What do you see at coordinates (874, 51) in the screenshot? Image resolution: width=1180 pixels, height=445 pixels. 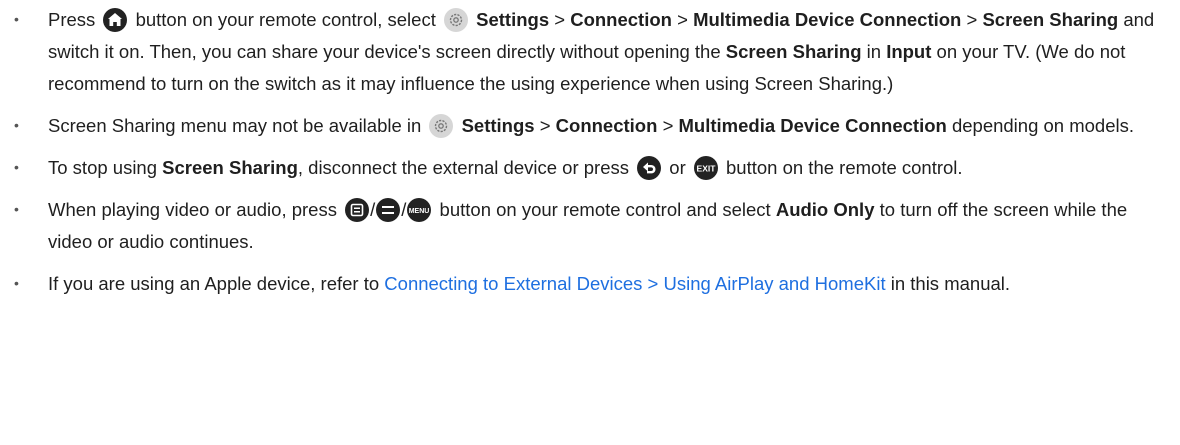 I see `text: in` at bounding box center [874, 51].